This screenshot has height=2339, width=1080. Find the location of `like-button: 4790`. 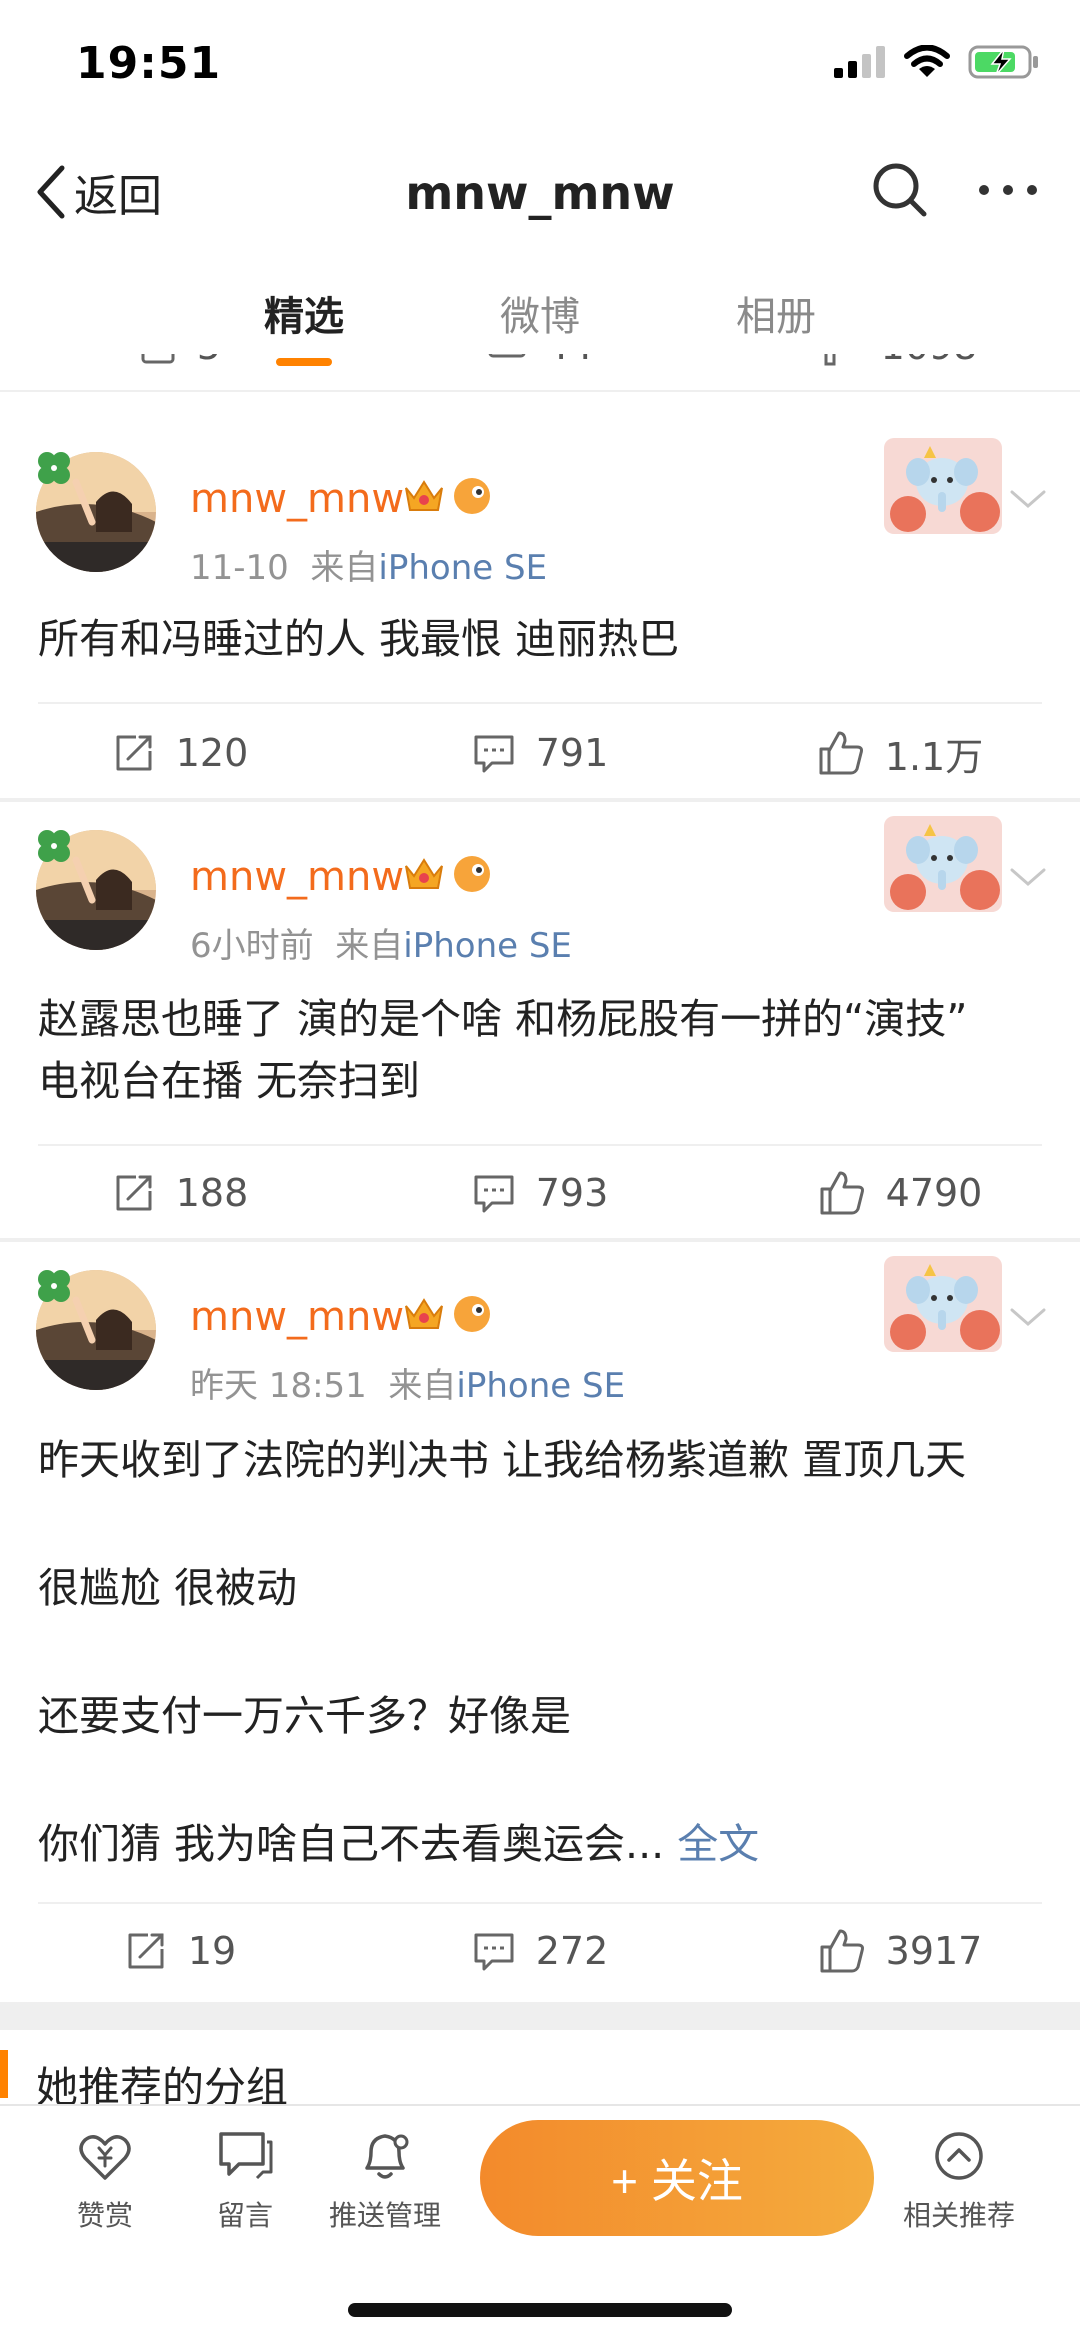

like-button: 4790 is located at coordinates (900, 1193).